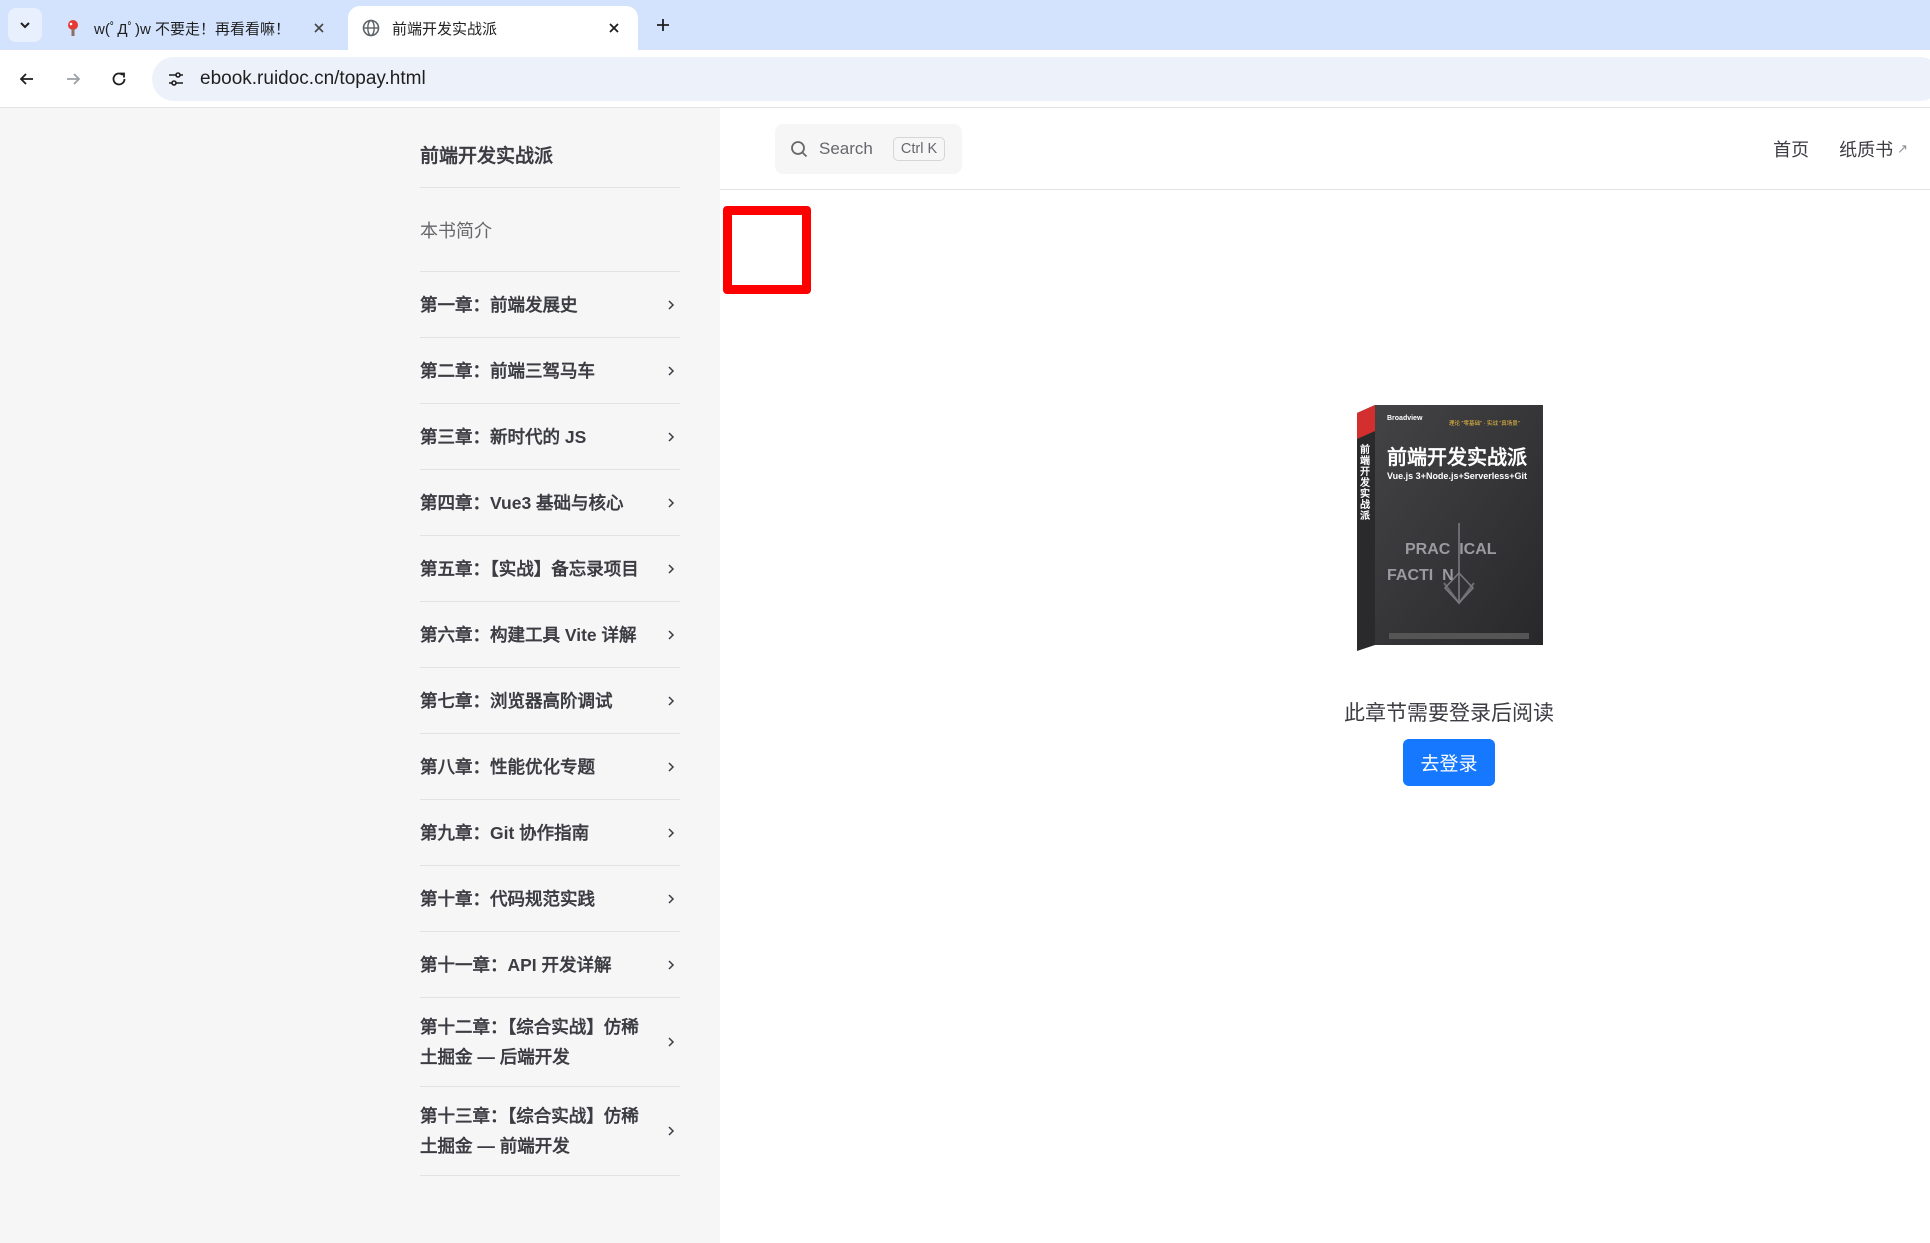 The image size is (1930, 1243). I want to click on tab-active: 前端开发实战派, so click(493, 28).